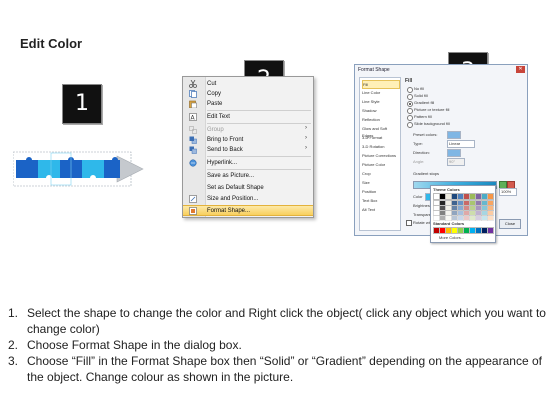 The height and width of the screenshot is (420, 560). What do you see at coordinates (51, 43) in the screenshot?
I see `page-title: Edit Color` at bounding box center [51, 43].